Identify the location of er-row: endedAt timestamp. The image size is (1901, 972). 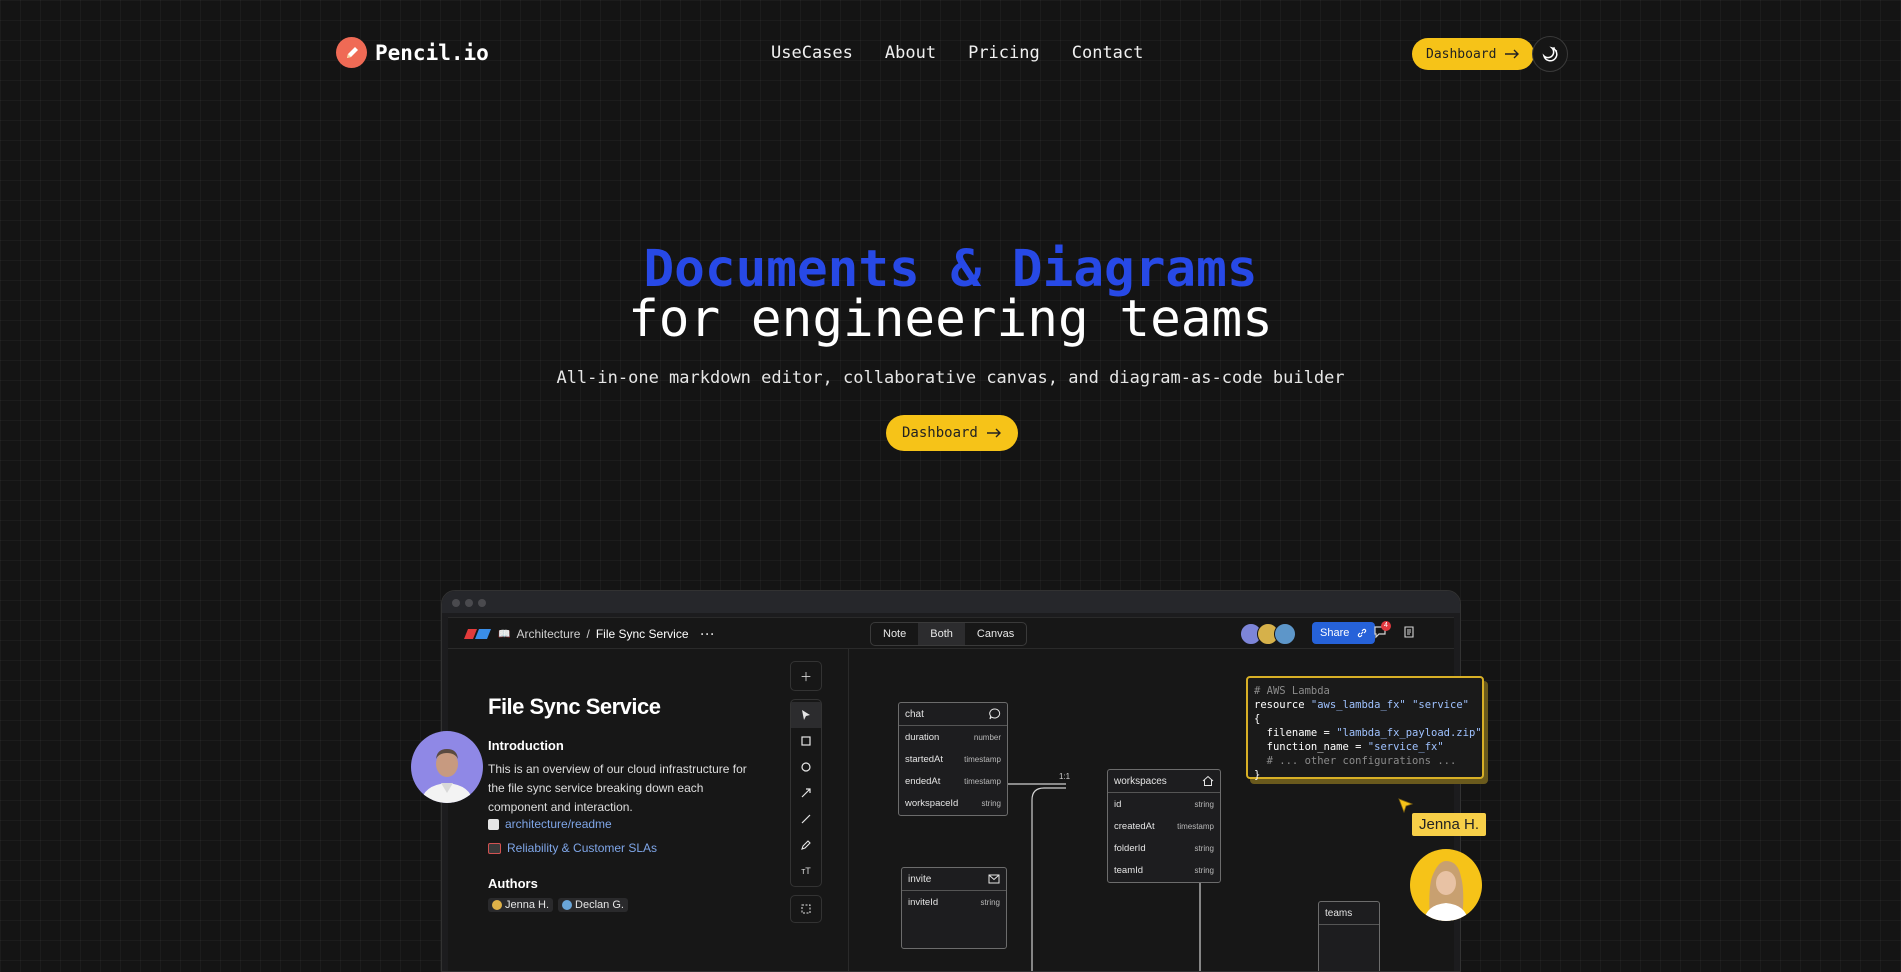
(953, 781).